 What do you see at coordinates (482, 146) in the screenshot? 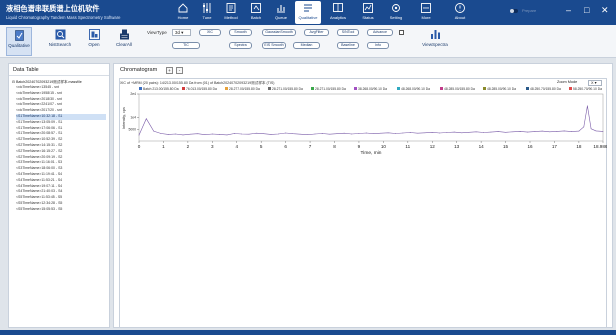
I see `x-tick-label: 14` at bounding box center [482, 146].